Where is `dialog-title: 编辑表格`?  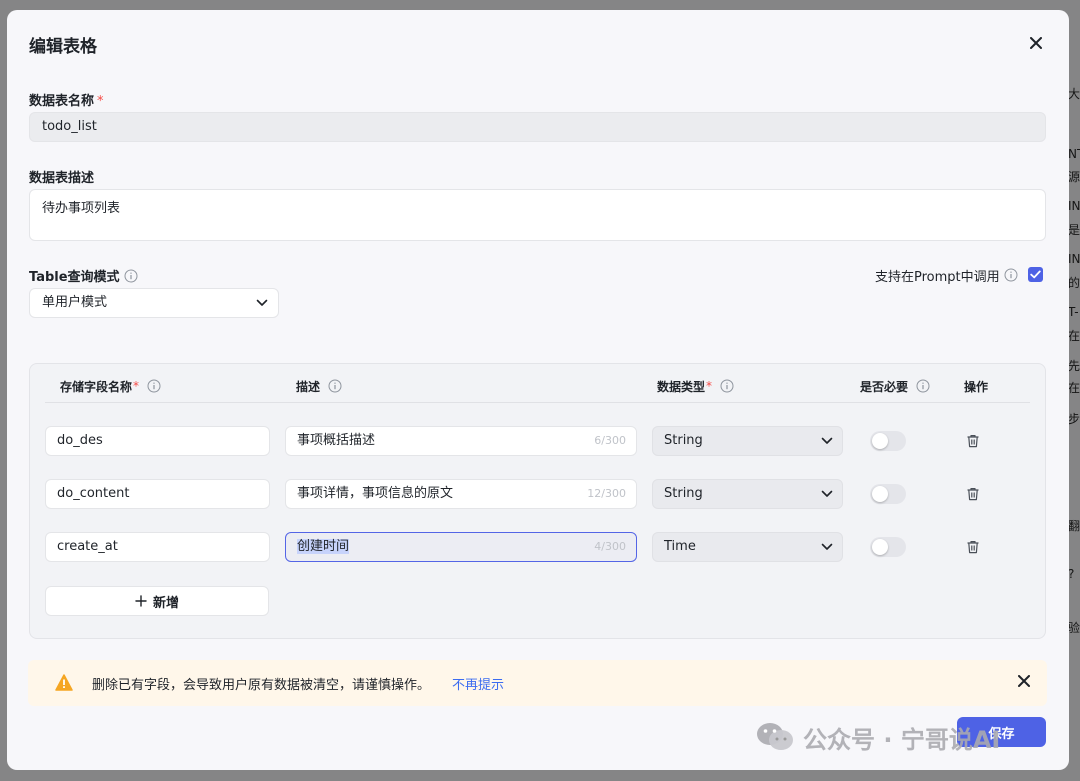 dialog-title: 编辑表格 is located at coordinates (63, 47).